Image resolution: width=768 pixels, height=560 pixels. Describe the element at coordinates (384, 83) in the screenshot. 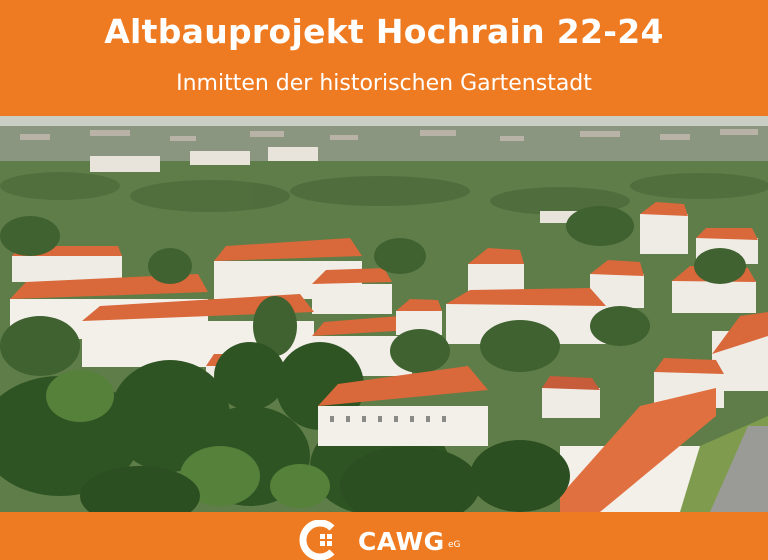

I see `page-subtitle: Inmitten der historischen Gartenstadt` at that location.